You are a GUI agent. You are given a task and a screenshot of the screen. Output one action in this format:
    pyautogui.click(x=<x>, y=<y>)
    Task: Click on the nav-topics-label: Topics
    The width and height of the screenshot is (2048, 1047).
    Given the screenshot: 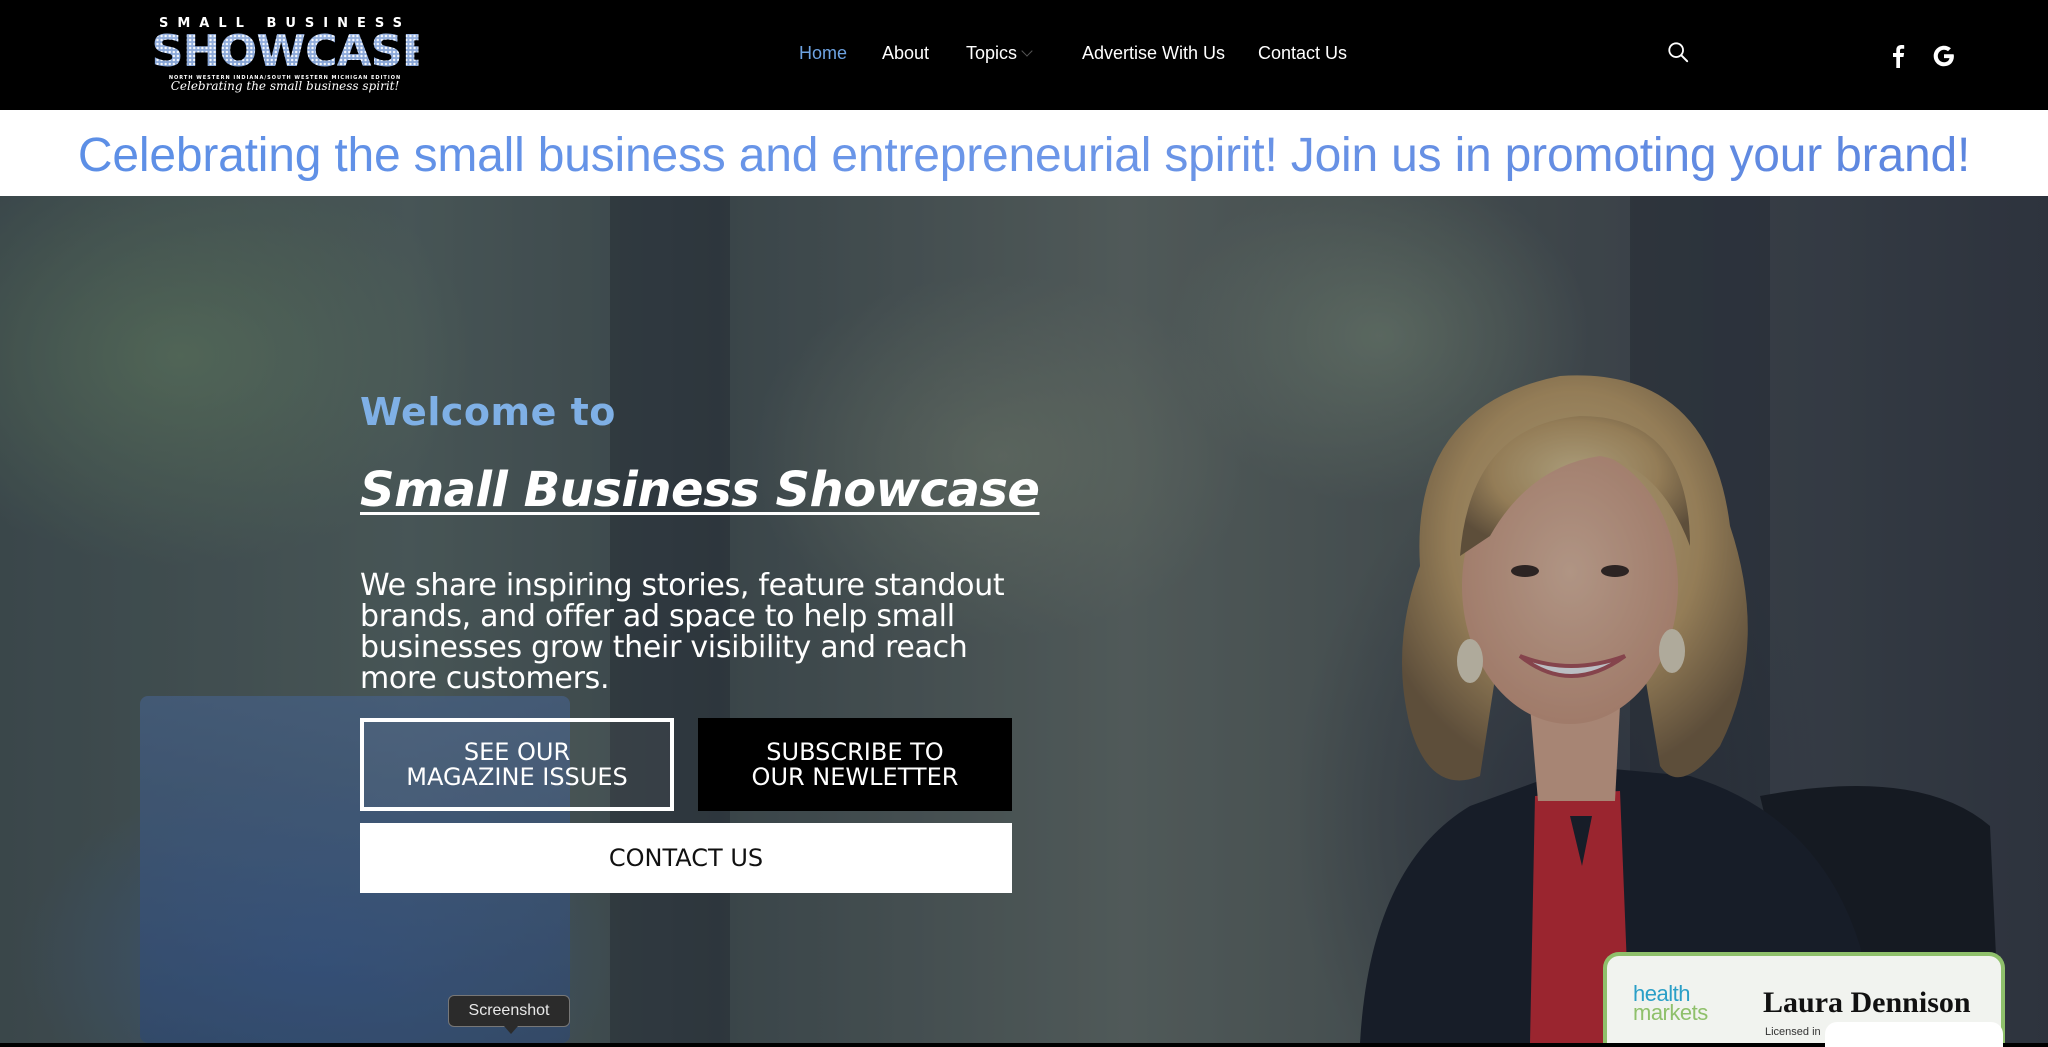 What is the action you would take?
    pyautogui.click(x=992, y=53)
    